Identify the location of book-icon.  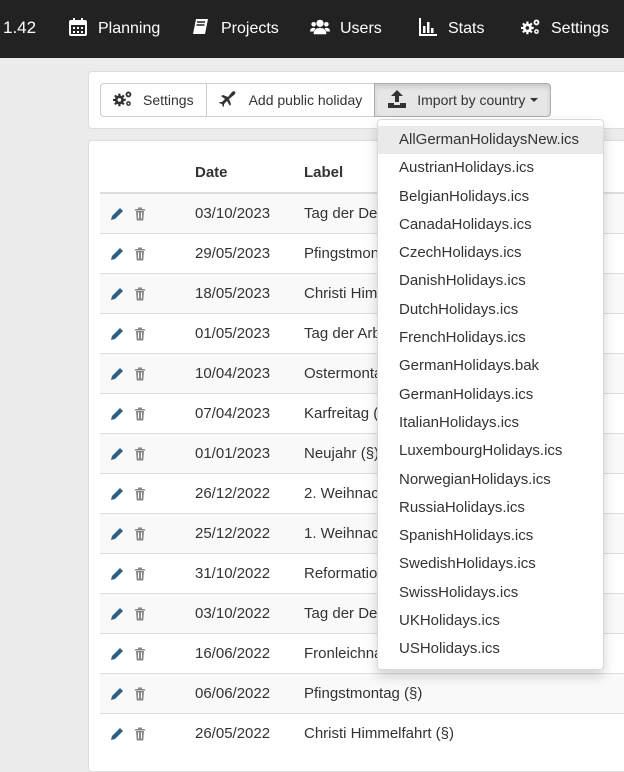
(206, 29).